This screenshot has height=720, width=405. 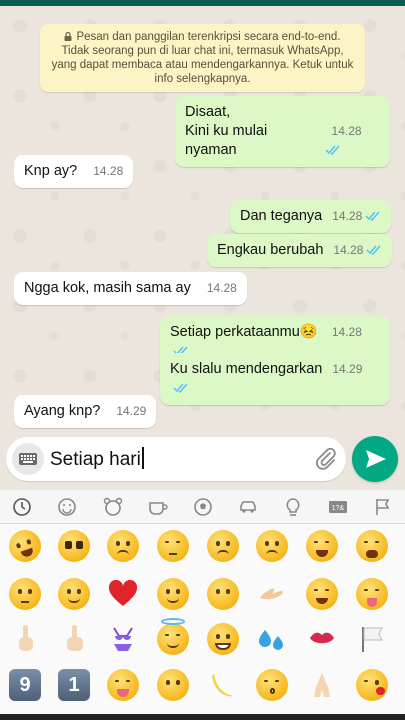 What do you see at coordinates (235, 332) in the screenshot?
I see `message-text: Setiap perkataanmu` at bounding box center [235, 332].